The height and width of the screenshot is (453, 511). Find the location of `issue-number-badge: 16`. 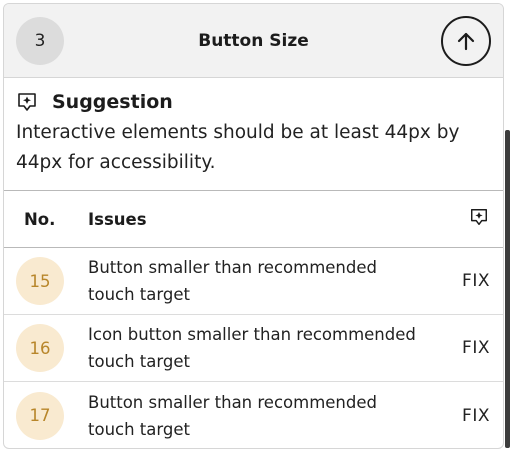

issue-number-badge: 16 is located at coordinates (40, 348).